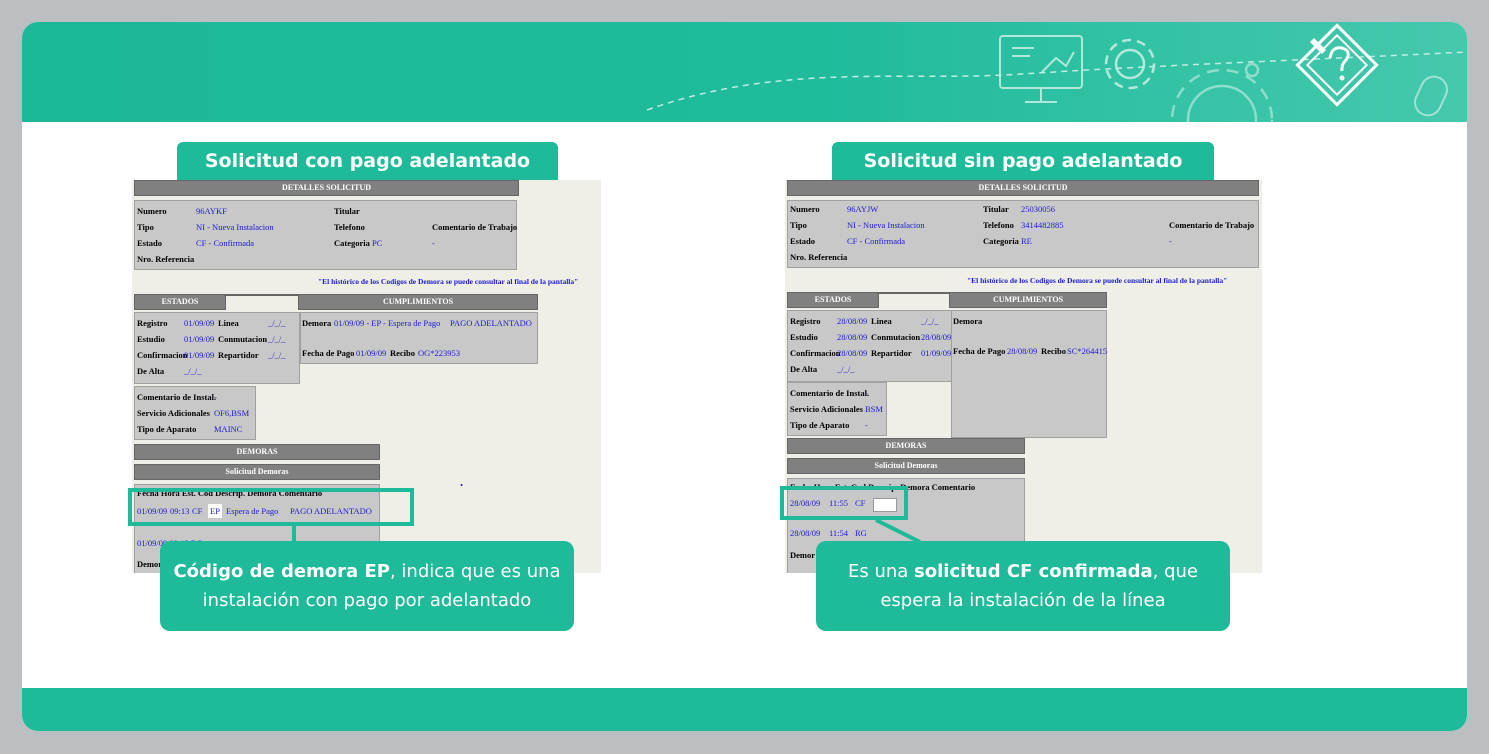  I want to click on cumplimientos-panel, so click(1029, 374).